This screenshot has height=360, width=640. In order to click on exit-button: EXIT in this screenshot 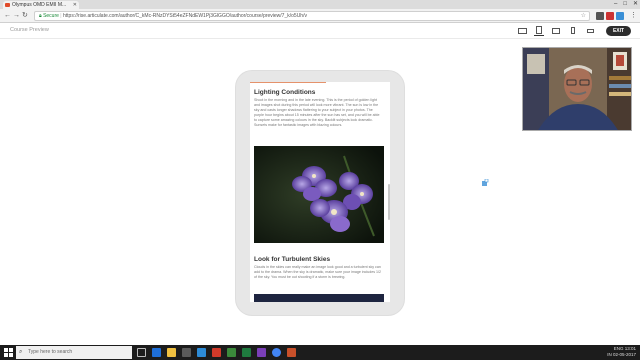, I will do `click(618, 31)`.